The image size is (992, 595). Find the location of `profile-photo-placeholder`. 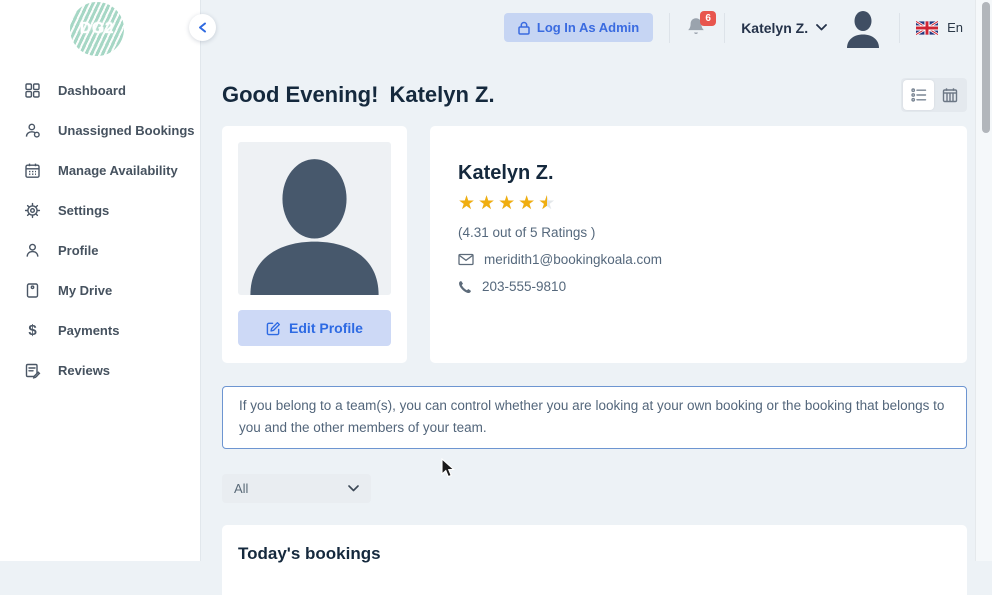

profile-photo-placeholder is located at coordinates (314, 218).